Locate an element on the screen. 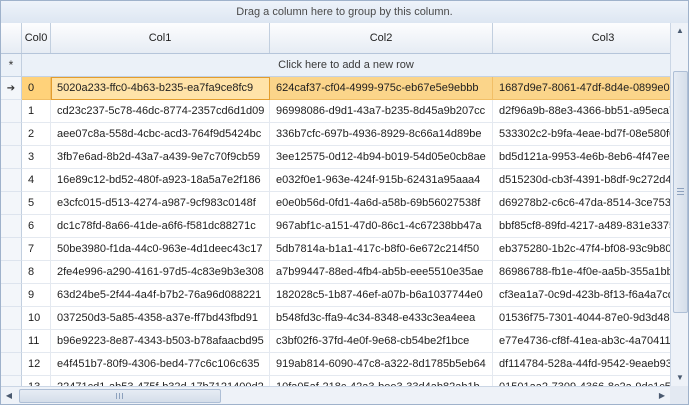 This screenshot has width=689, height=405. column-header-col2: Col2 is located at coordinates (381, 38).